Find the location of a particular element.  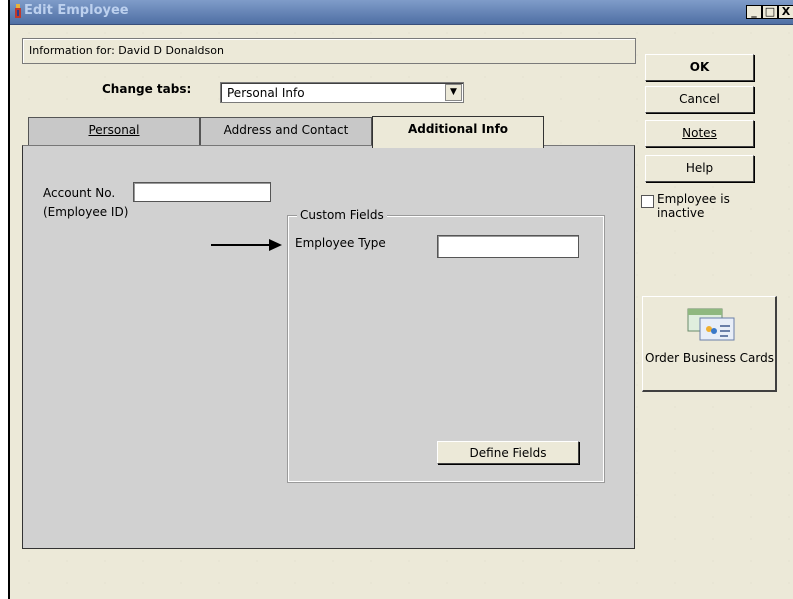

ok-label: OK is located at coordinates (699, 67).